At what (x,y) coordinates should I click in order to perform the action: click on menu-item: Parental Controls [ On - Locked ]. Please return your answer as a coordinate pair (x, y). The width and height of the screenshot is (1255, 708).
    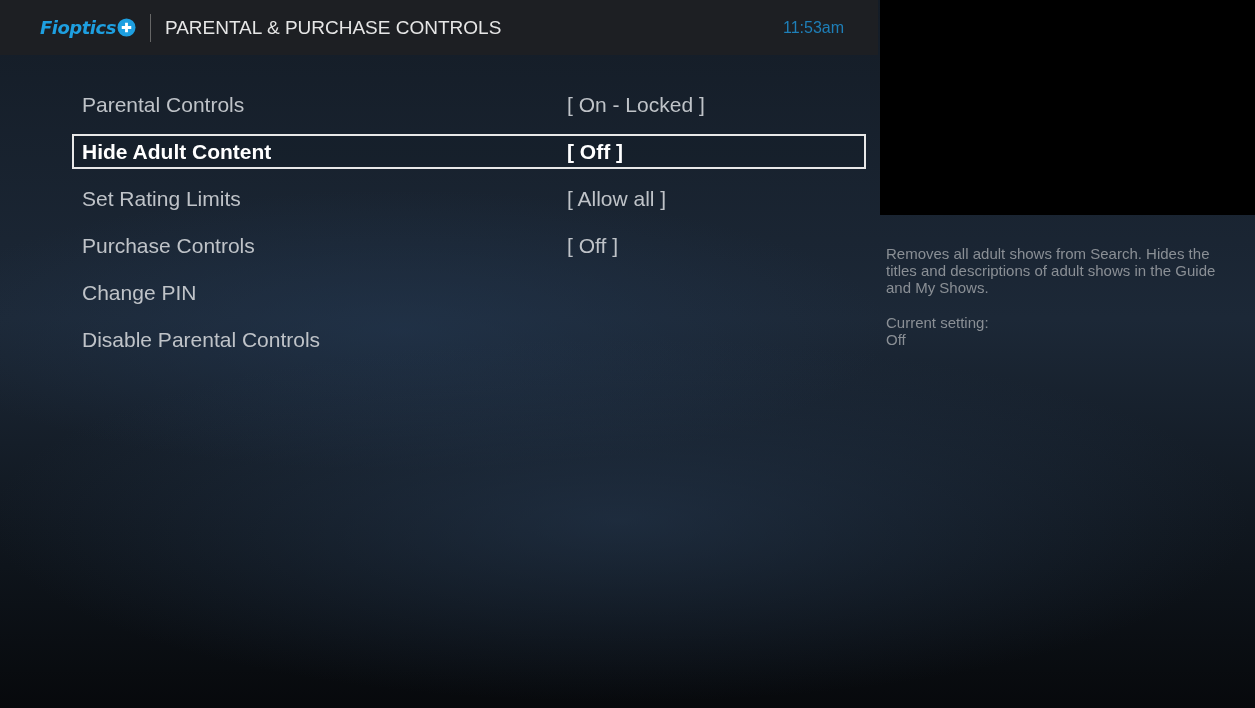
    Looking at the image, I should click on (469, 104).